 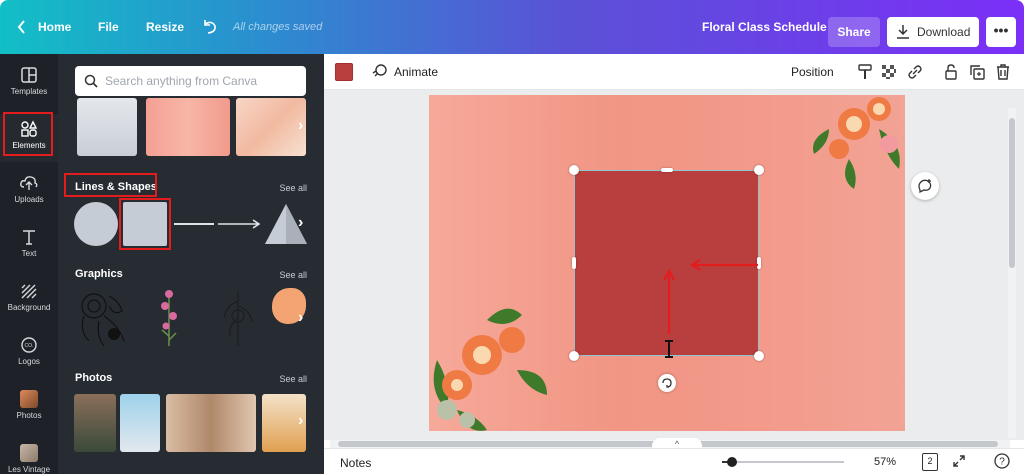 I want to click on leaf-sketch-graphic, so click(x=238, y=317).